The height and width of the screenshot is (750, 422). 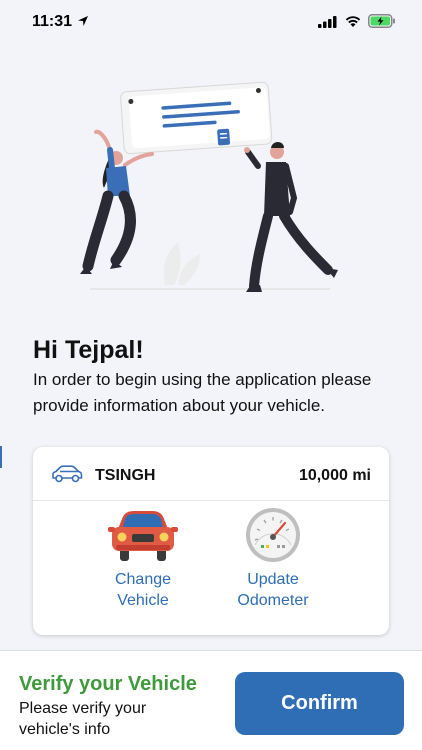 What do you see at coordinates (143, 590) in the screenshot?
I see `change-vehicle-label: Change Vehicle` at bounding box center [143, 590].